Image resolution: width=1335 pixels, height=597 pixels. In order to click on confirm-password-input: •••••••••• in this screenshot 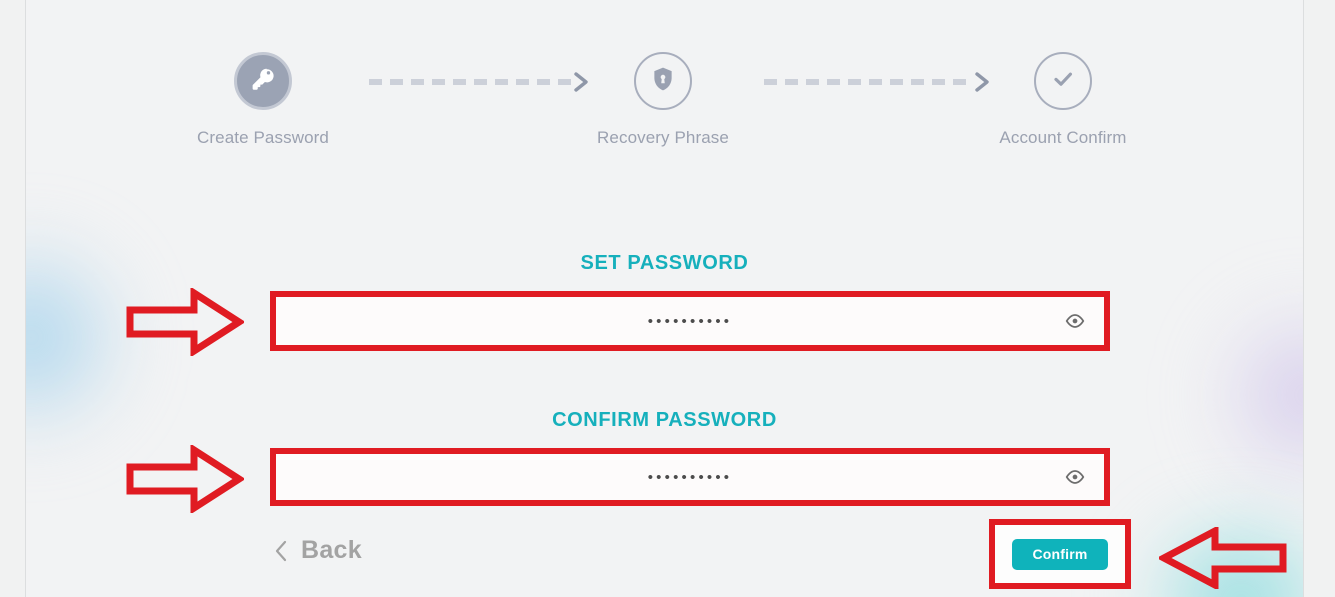, I will do `click(690, 477)`.